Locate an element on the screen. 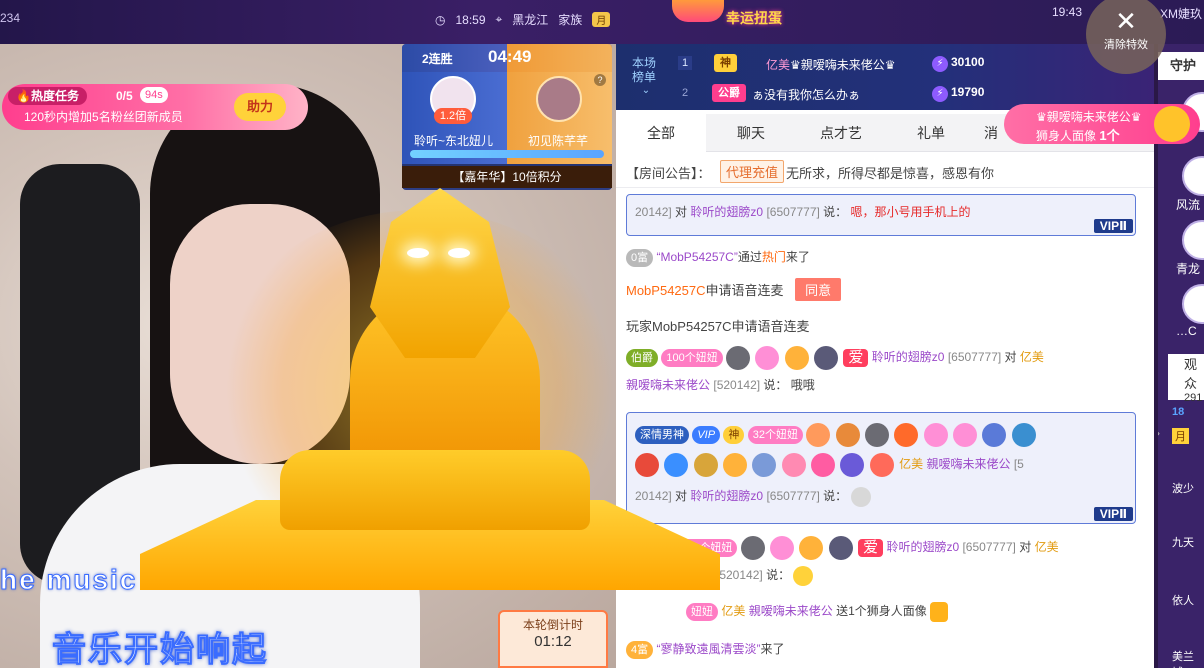  gift-notice-banner: ♛親嗳嗨未来佬公♛ 狮身人面像 1个 is located at coordinates (1102, 124).